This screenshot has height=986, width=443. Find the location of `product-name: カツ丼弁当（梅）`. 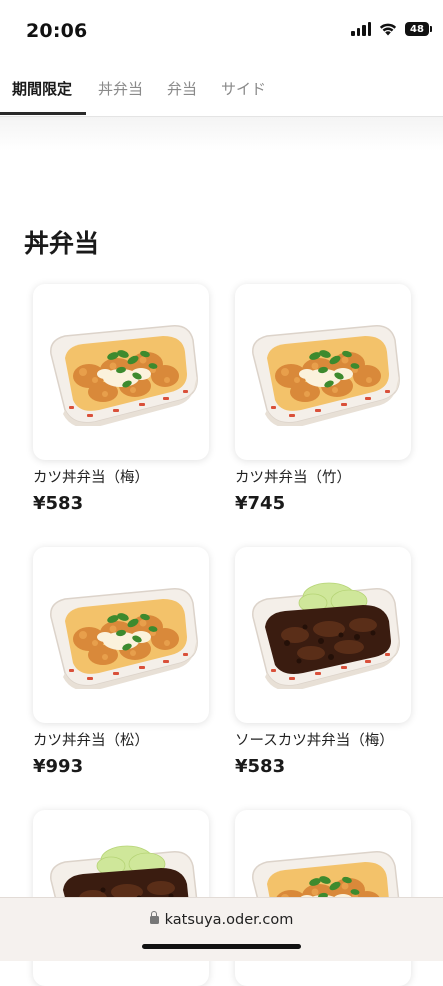

product-name: カツ丼弁当（梅） is located at coordinates (91, 478).